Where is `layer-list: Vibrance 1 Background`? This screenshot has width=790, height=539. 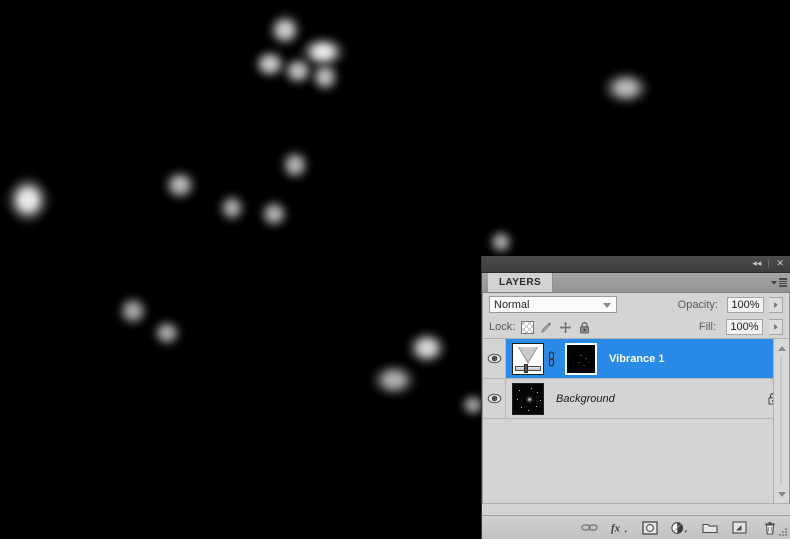 layer-list: Vibrance 1 Background is located at coordinates (636, 421).